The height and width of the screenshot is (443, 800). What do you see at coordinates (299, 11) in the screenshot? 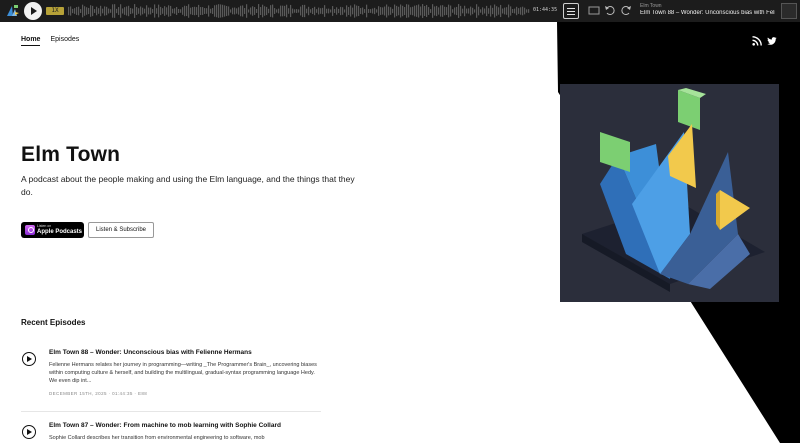
I see `waveform-scrubber` at bounding box center [299, 11].